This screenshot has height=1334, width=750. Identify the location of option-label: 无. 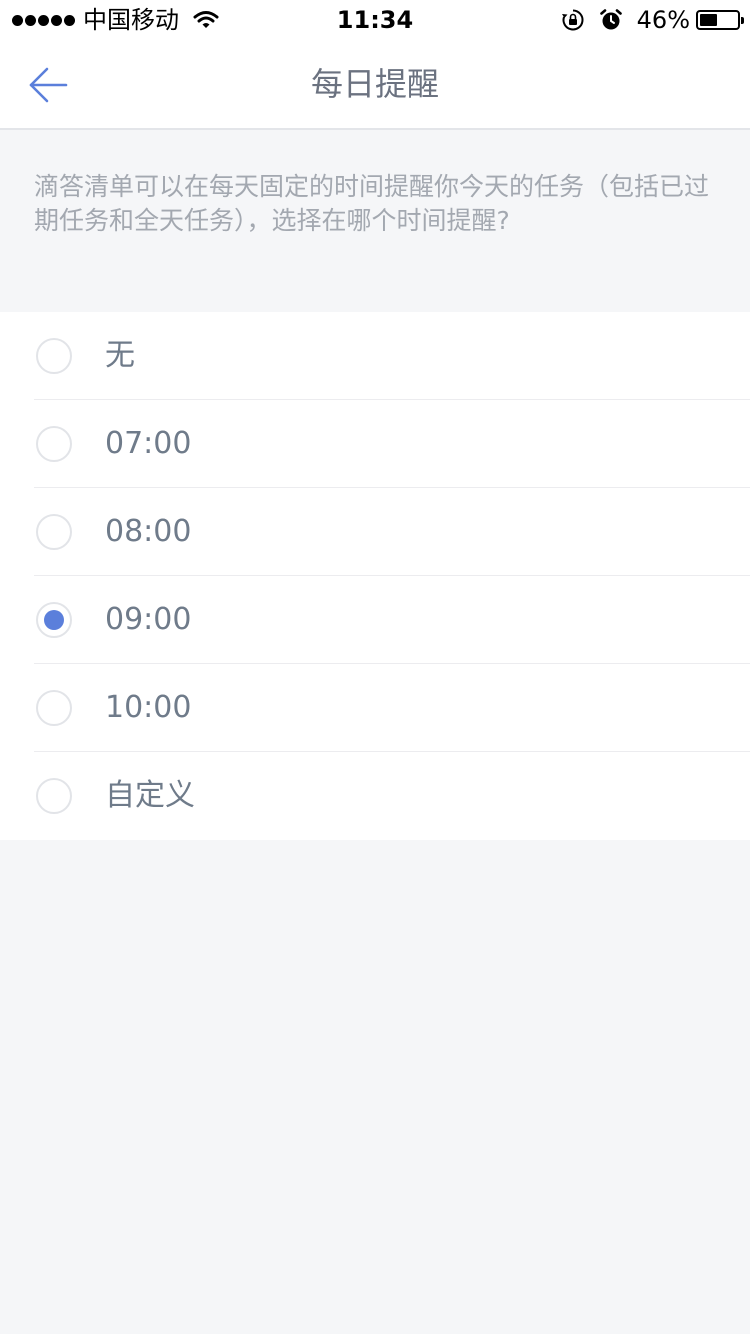
(120, 355).